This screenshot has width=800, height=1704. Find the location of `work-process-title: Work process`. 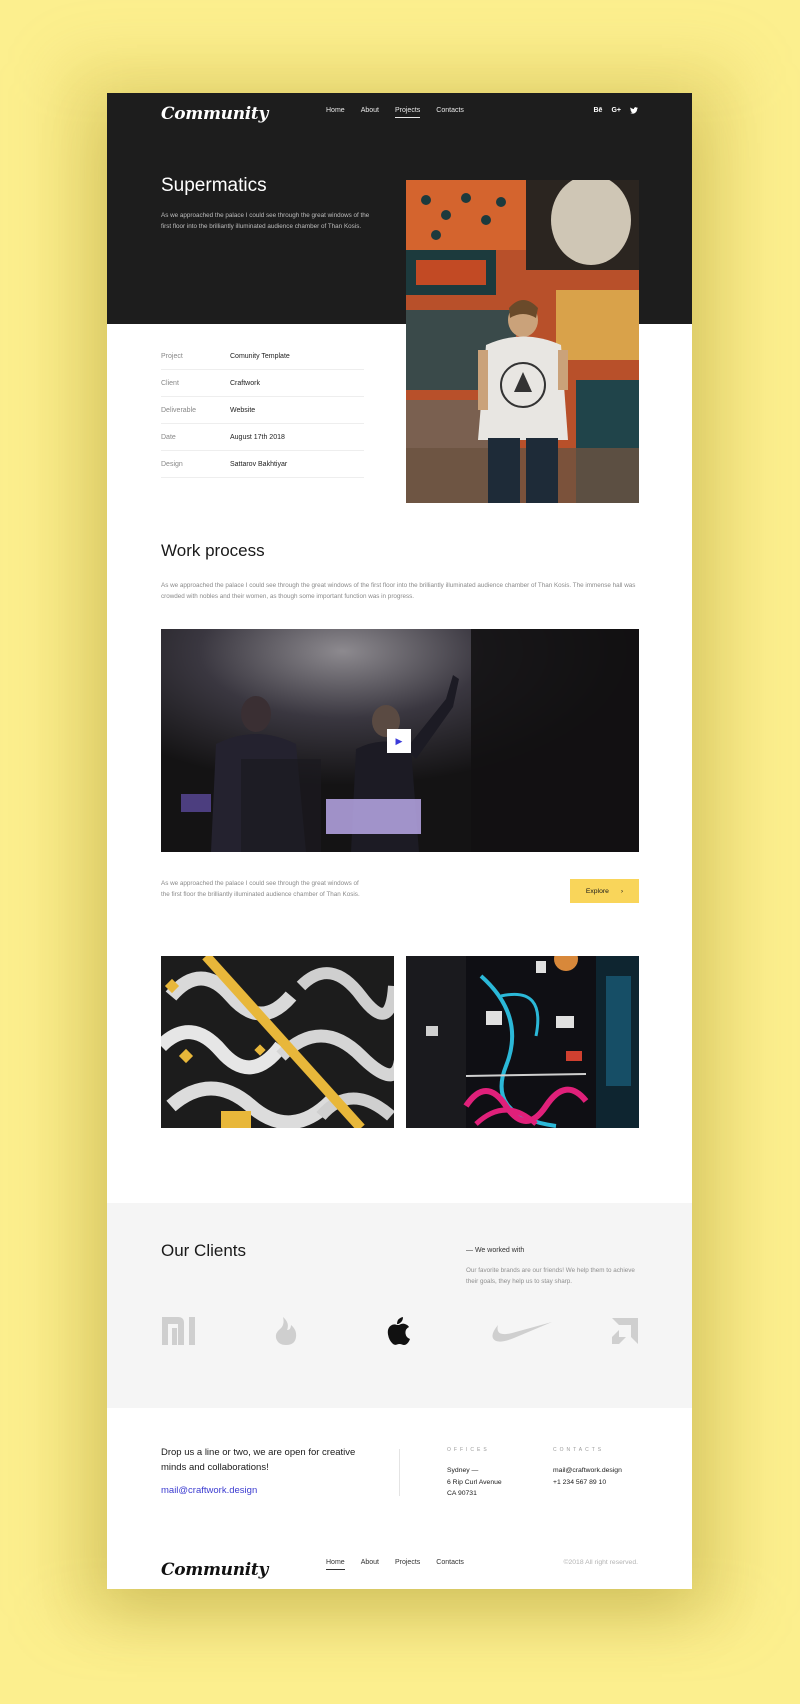

work-process-title: Work process is located at coordinates (213, 550).